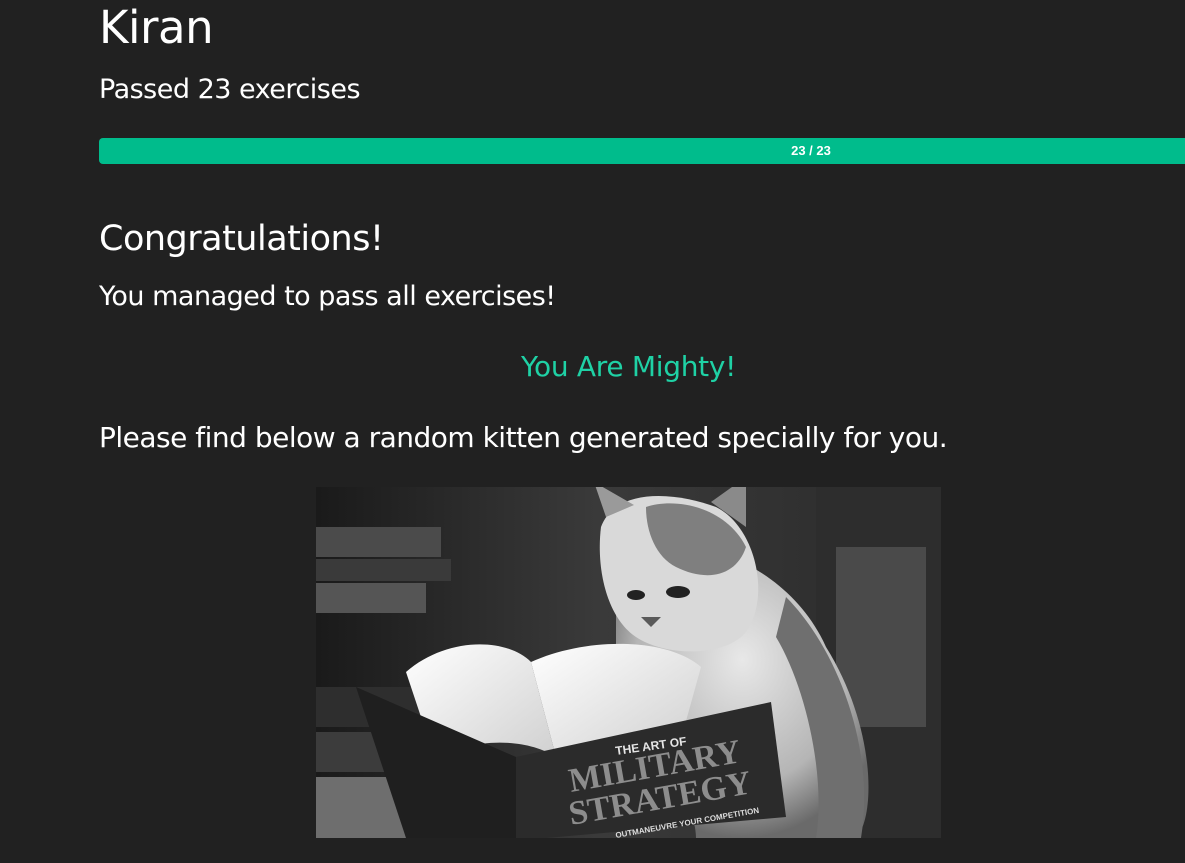  Describe the element at coordinates (811, 150) in the screenshot. I see `progress-bar-label: 23 / 23` at that location.